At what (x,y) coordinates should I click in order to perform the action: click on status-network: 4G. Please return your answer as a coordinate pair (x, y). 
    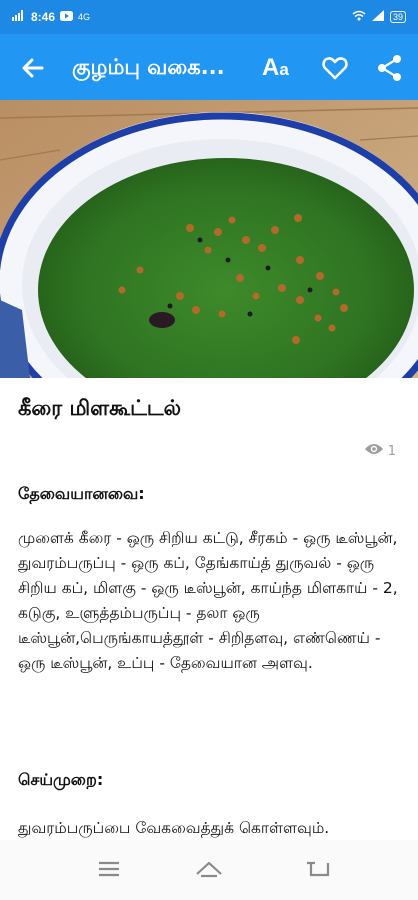
    Looking at the image, I should click on (84, 17).